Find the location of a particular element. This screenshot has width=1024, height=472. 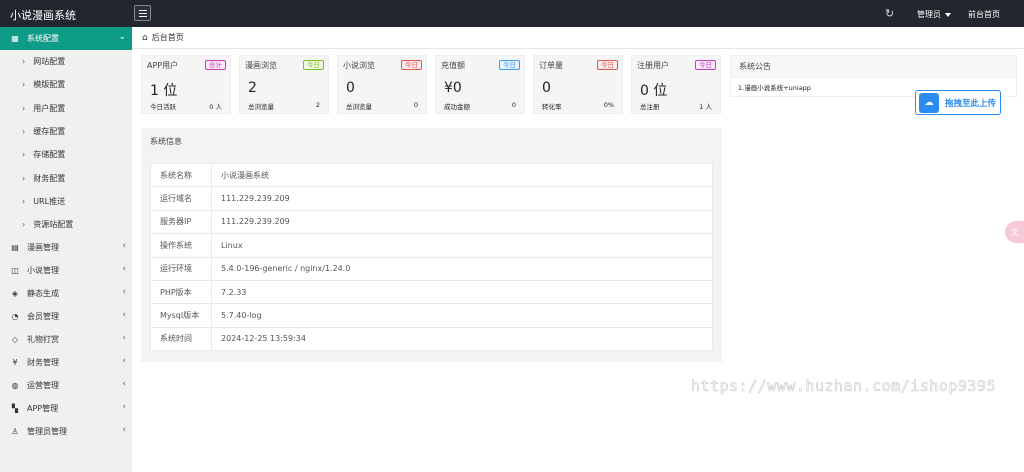

sidebar-item-url-push: › URL推送 is located at coordinates (66, 201).